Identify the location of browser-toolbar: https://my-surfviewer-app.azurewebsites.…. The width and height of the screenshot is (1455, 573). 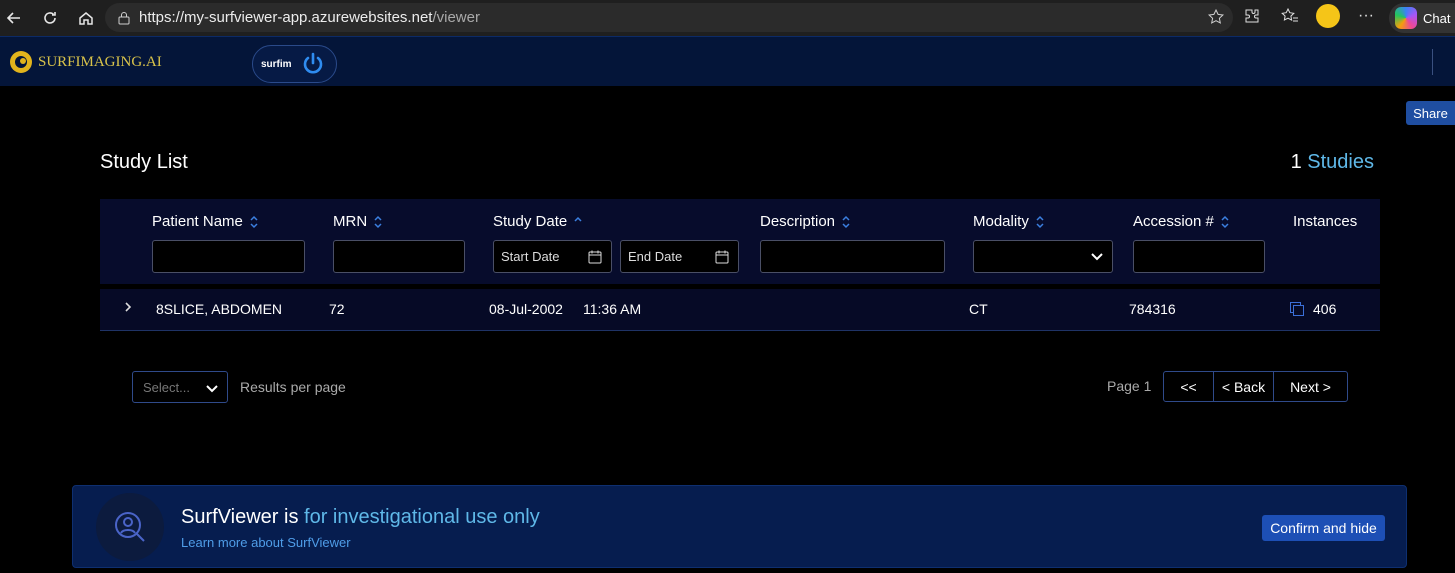
(727, 18).